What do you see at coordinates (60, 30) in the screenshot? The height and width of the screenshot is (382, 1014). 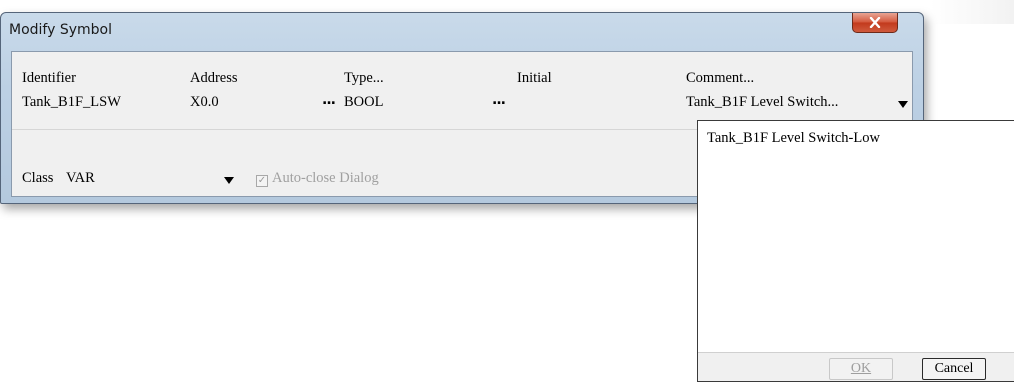 I see `dialog-title: Modify Symbol` at bounding box center [60, 30].